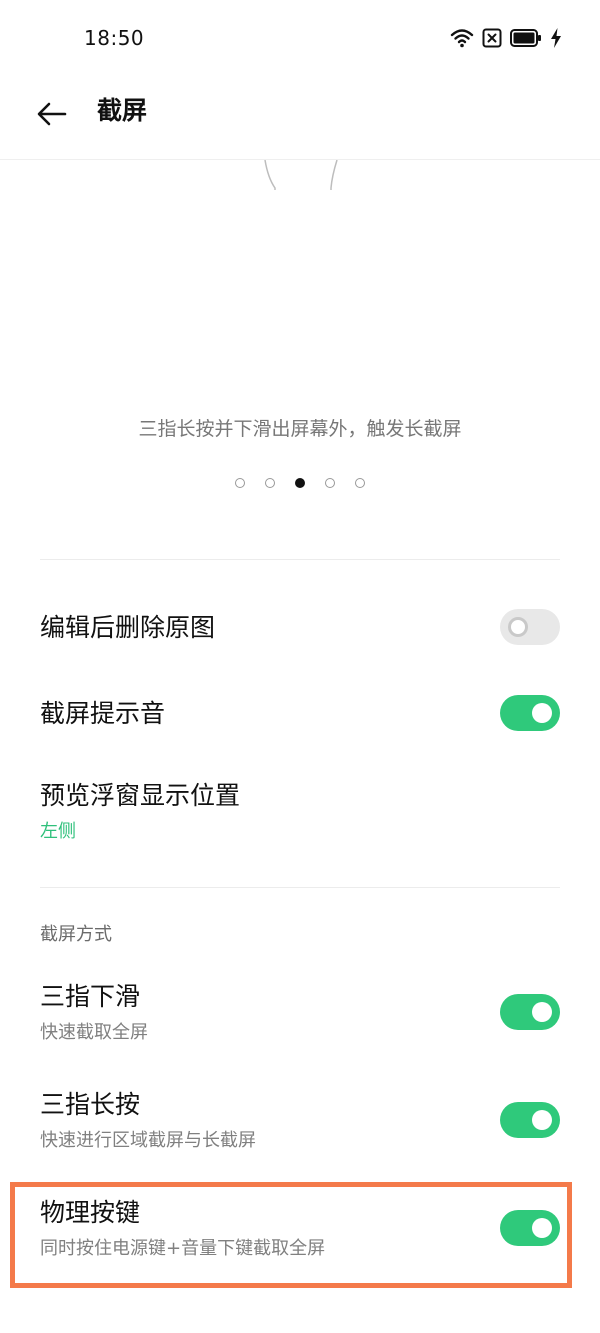 The width and height of the screenshot is (600, 1333). I want to click on carousel-pager, so click(300, 483).